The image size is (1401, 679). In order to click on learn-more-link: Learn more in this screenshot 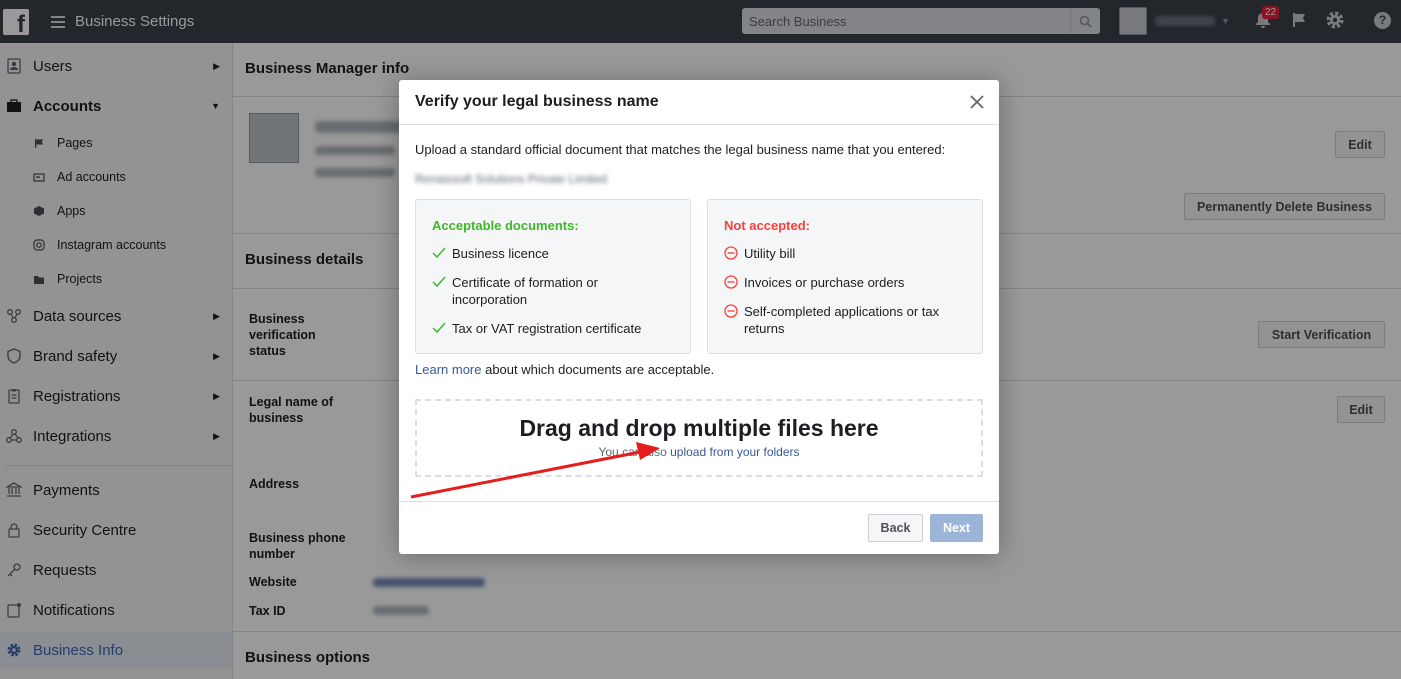, I will do `click(448, 369)`.